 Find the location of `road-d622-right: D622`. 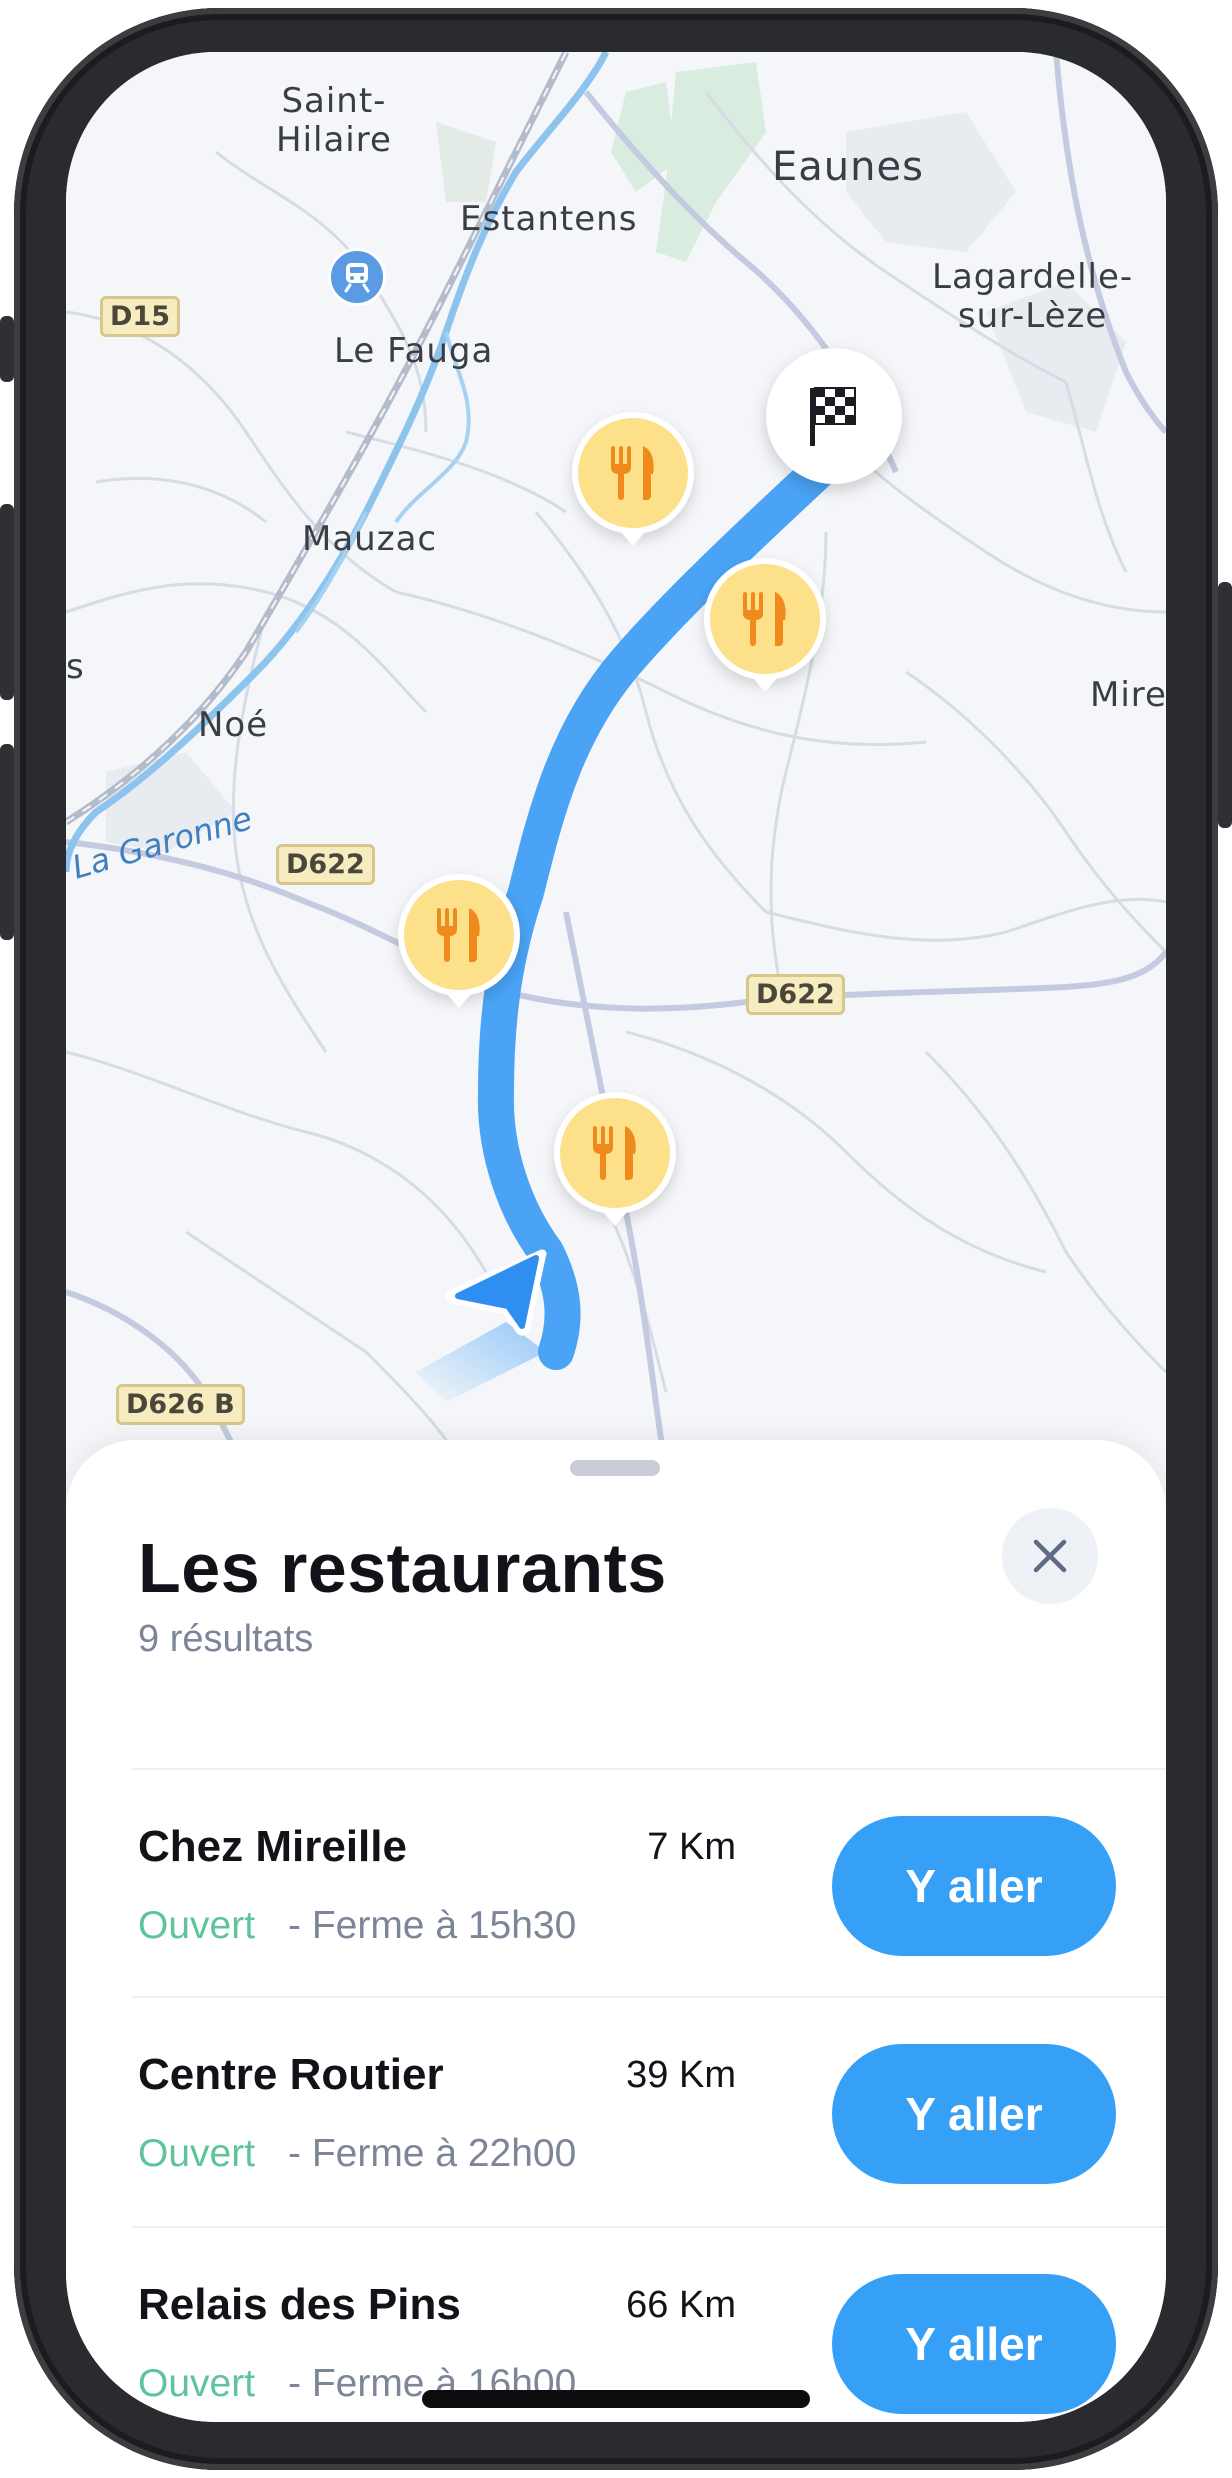

road-d622-right: D622 is located at coordinates (795, 994).